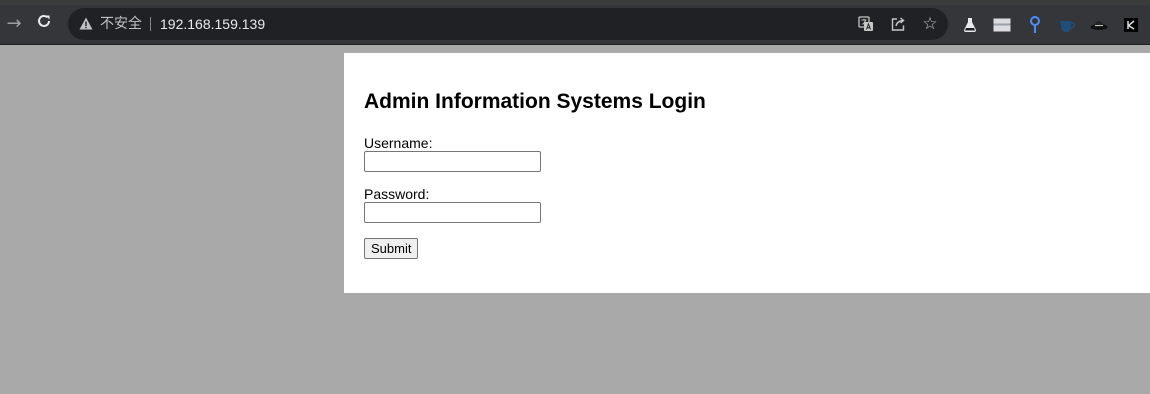  I want to click on page-title: Admin Information Systems Login, so click(535, 101).